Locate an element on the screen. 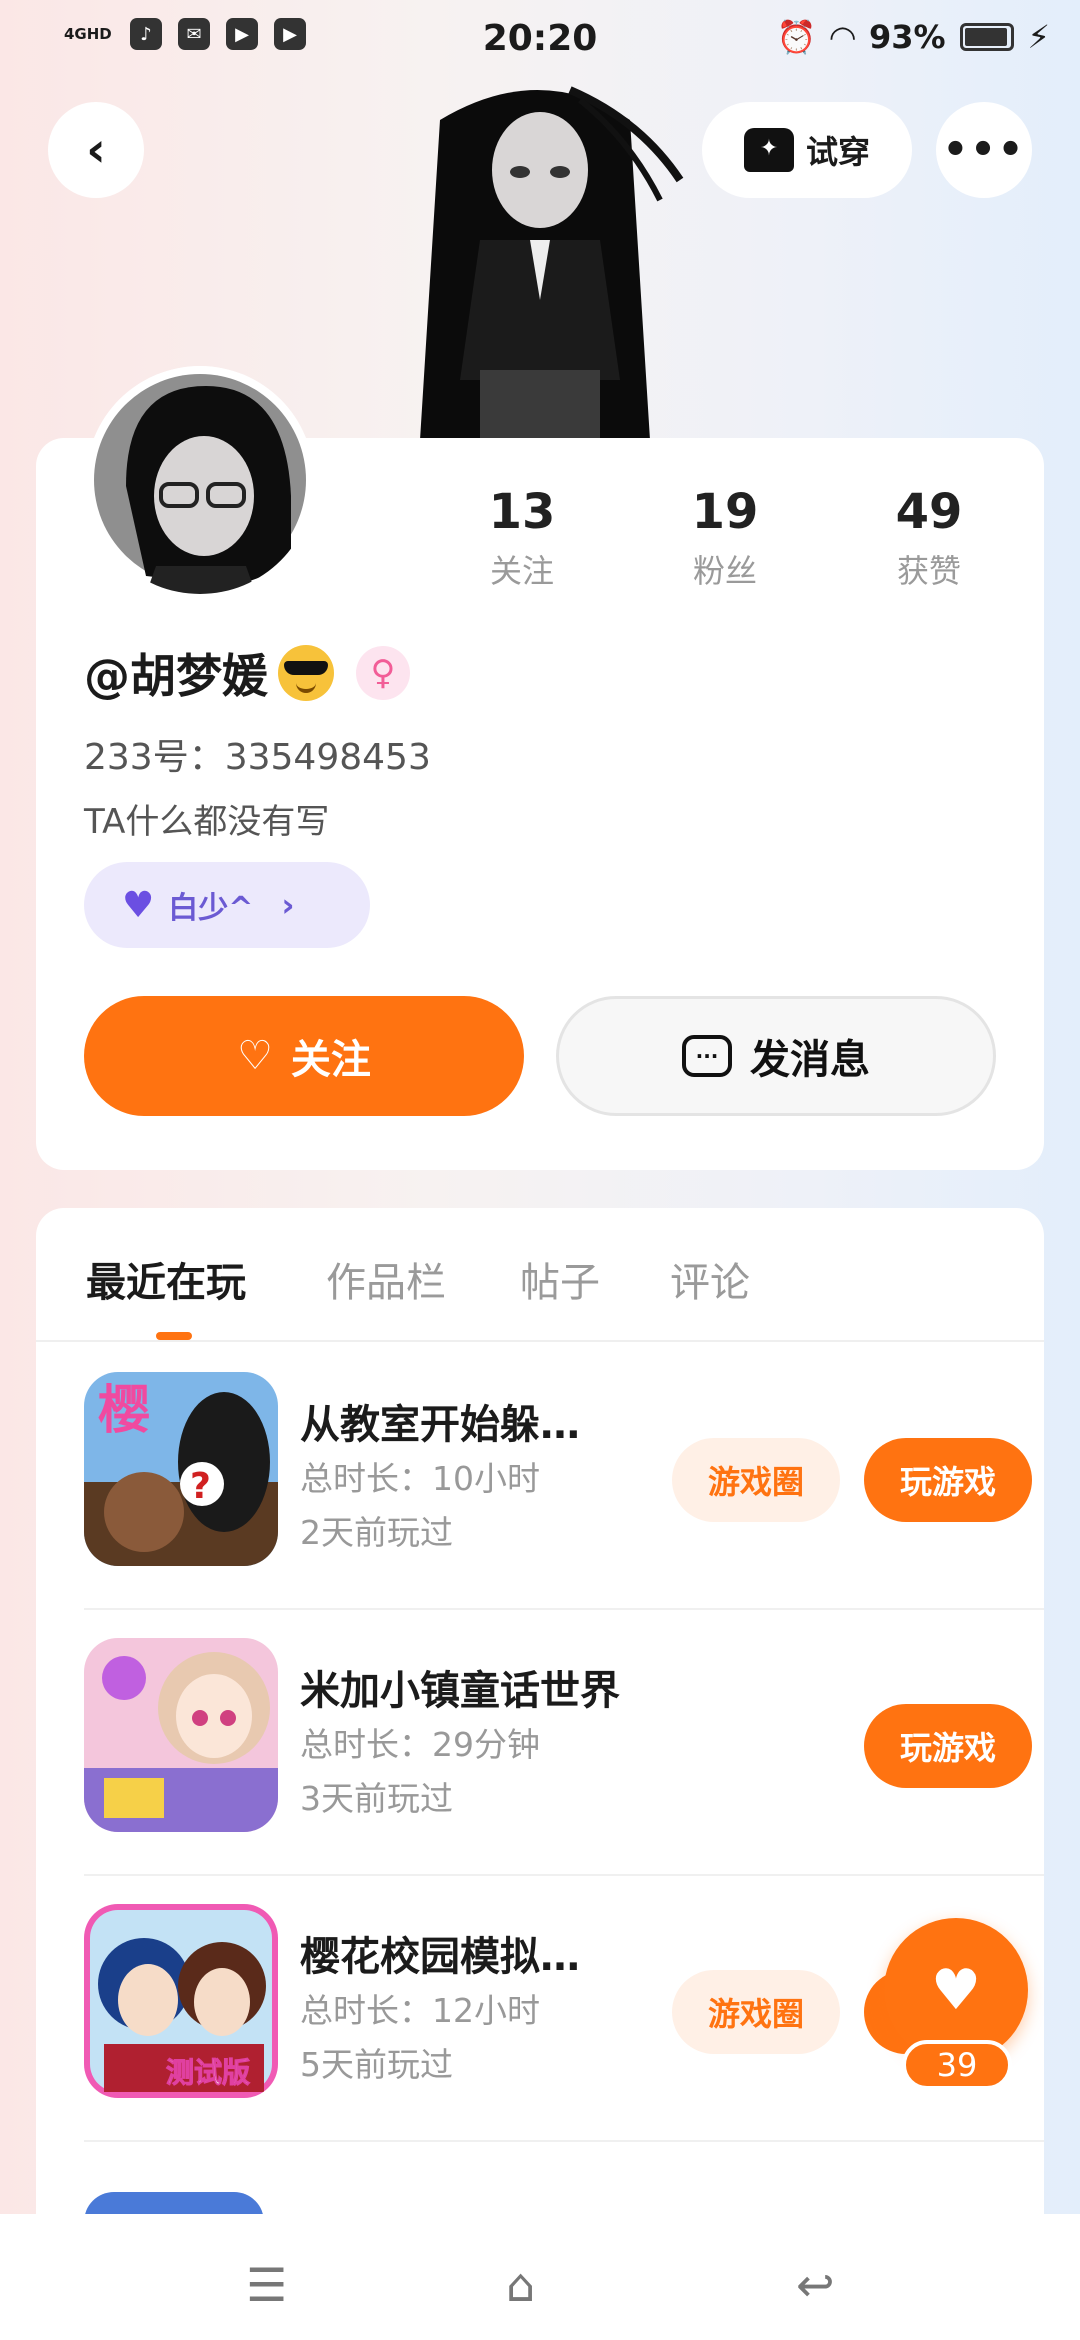 This screenshot has width=1080, height=2340. stat-likes: 49 获赞 is located at coordinates (929, 538).